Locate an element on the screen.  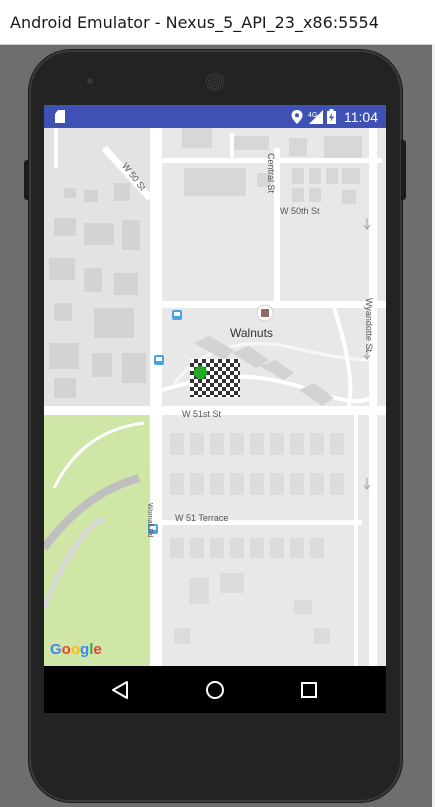
street-label-w51st: W 51st St is located at coordinates (202, 414).